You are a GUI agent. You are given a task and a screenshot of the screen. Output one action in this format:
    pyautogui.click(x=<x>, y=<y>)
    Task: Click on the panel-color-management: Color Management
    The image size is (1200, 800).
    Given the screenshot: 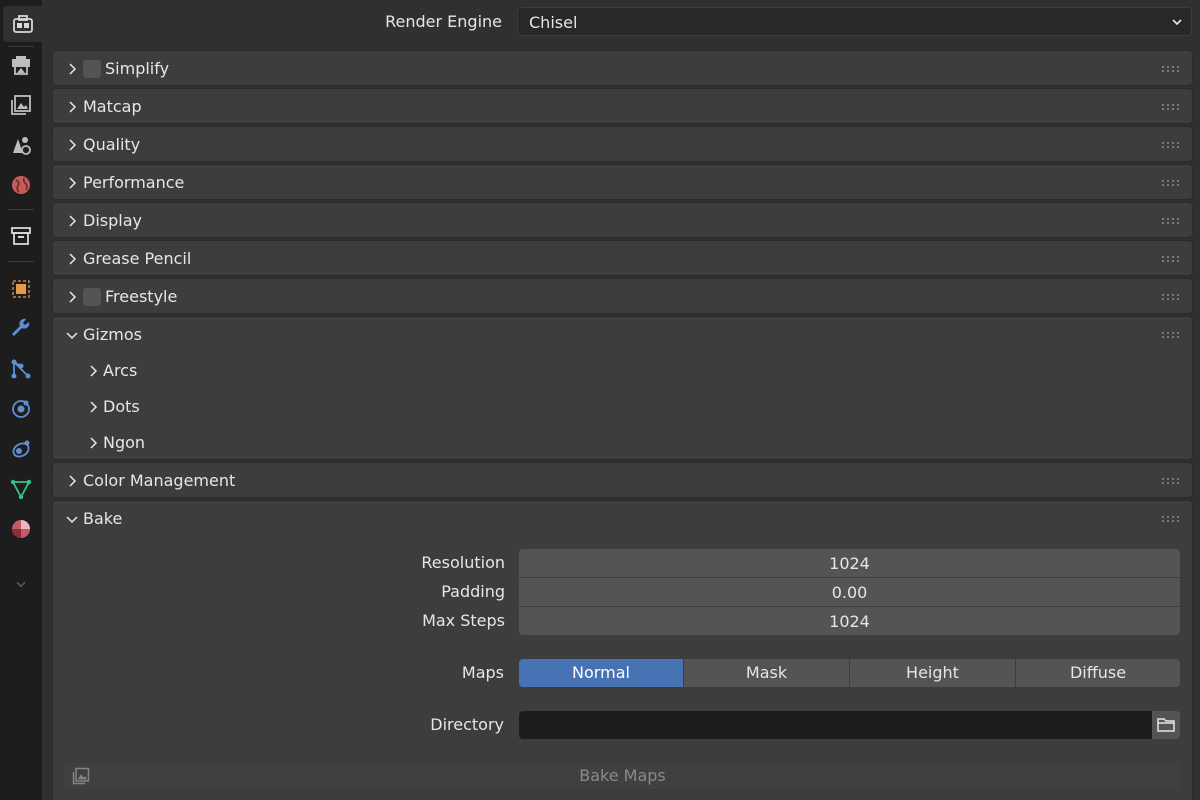 What is the action you would take?
    pyautogui.click(x=622, y=480)
    